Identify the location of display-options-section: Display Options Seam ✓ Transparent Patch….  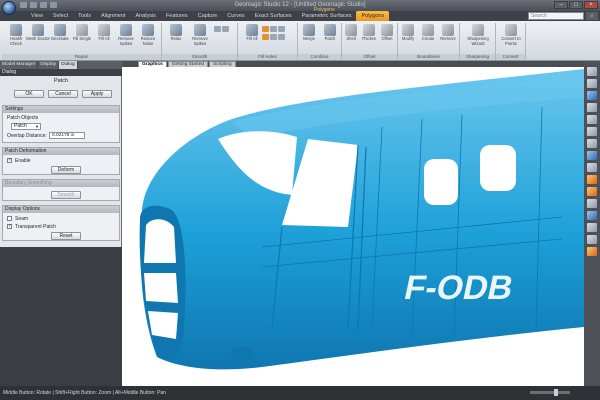
(61, 223).